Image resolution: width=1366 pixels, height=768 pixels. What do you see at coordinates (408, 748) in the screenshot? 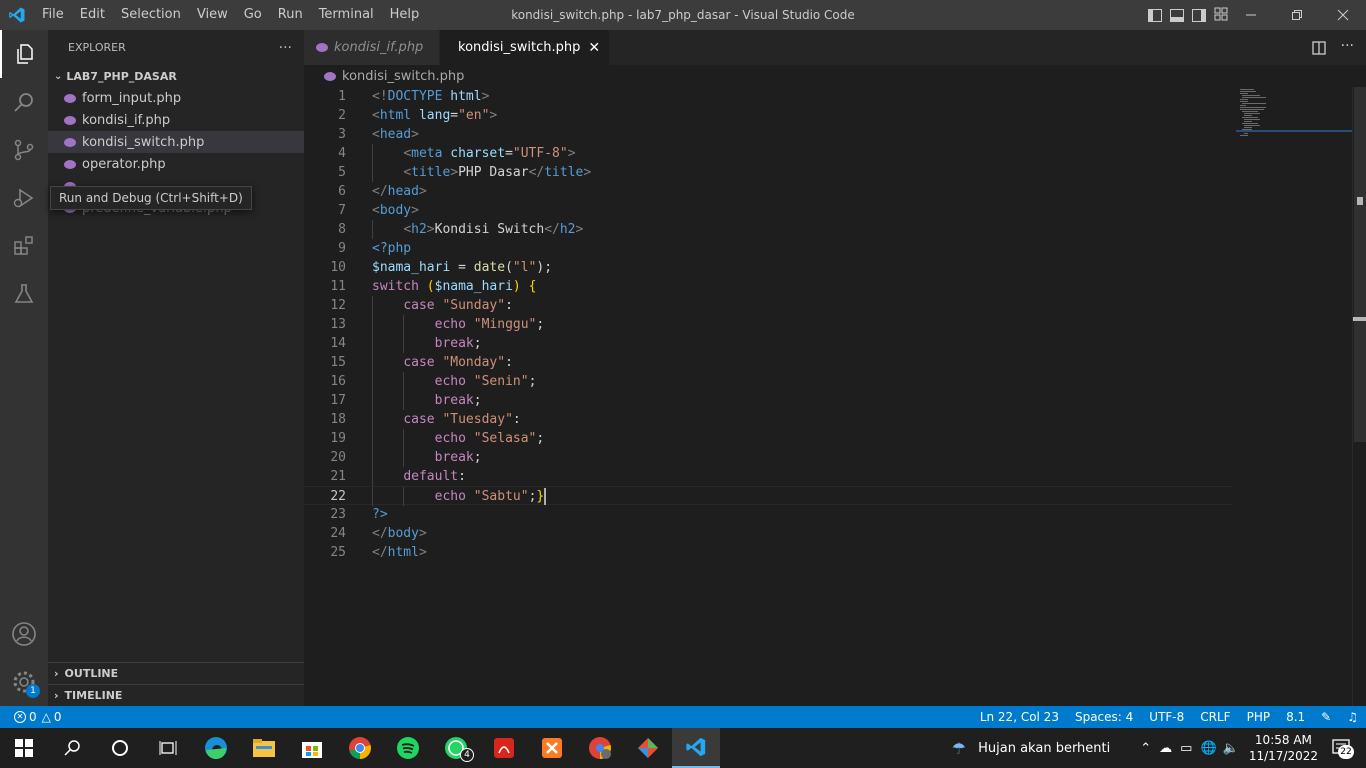
I see `spotify-icon` at bounding box center [408, 748].